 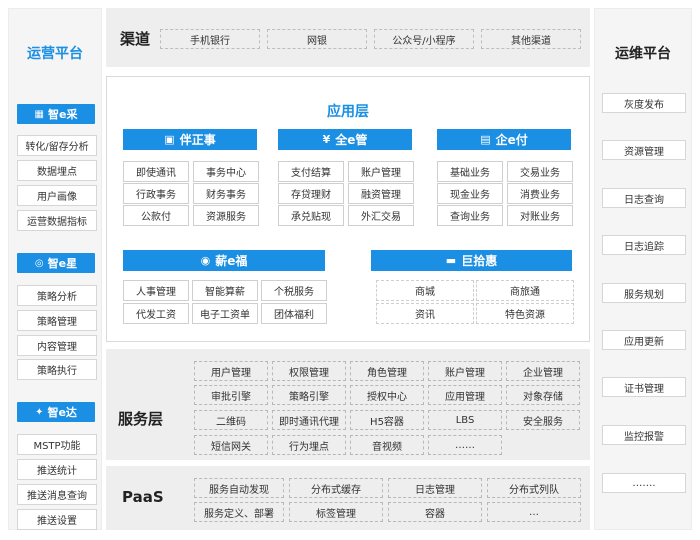 What do you see at coordinates (156, 313) in the screenshot?
I see `module-item: 代发工资` at bounding box center [156, 313].